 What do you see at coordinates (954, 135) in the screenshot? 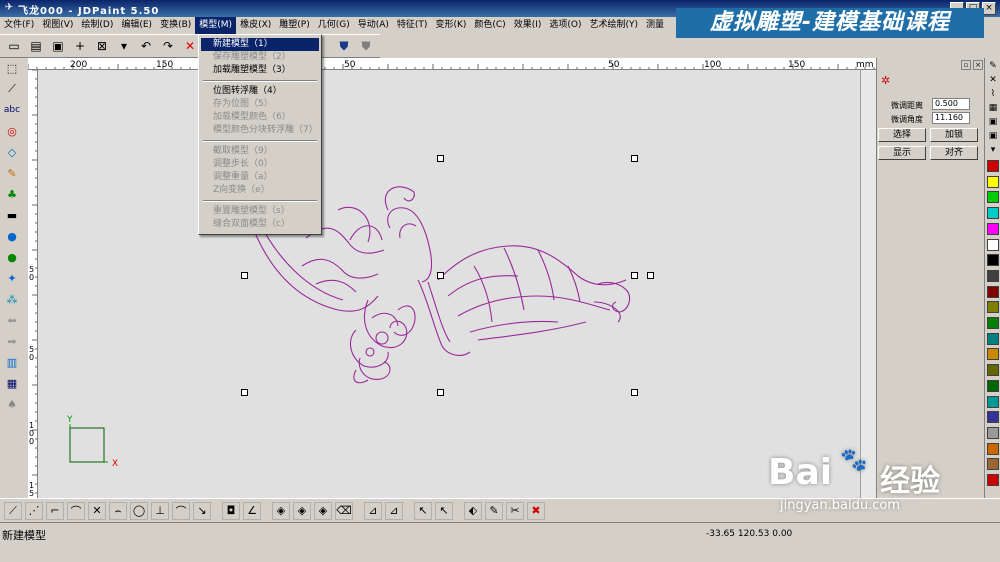
I see `lock-button: 加锁` at bounding box center [954, 135].